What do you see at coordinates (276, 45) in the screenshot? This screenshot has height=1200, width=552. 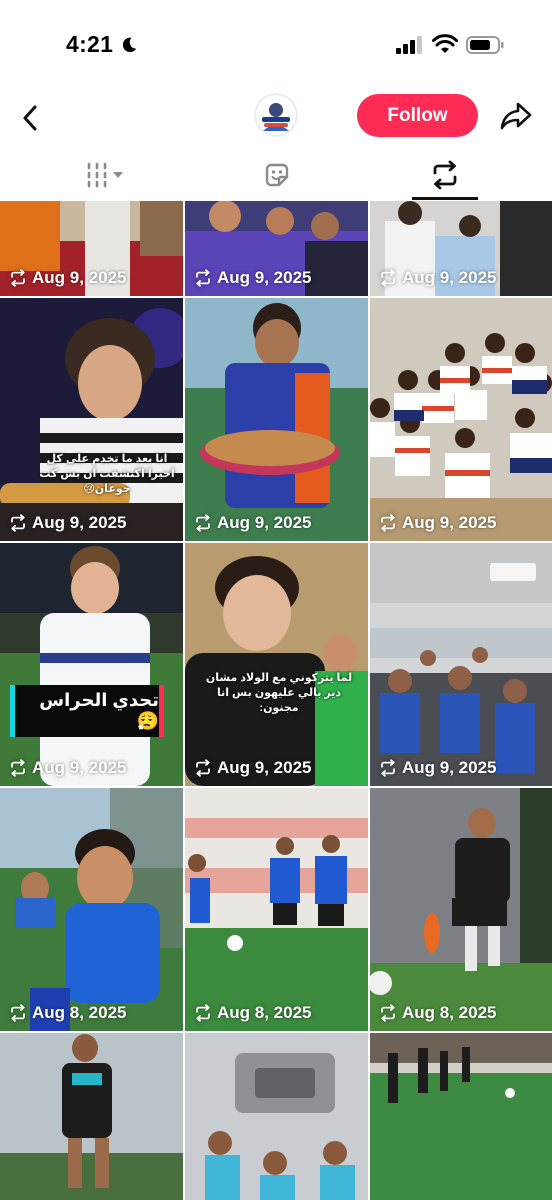 I see `status-bar: 4:21` at bounding box center [276, 45].